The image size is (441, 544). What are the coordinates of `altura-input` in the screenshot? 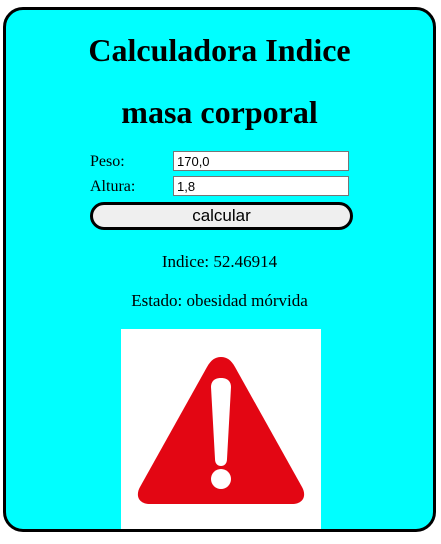 It's located at (261, 186).